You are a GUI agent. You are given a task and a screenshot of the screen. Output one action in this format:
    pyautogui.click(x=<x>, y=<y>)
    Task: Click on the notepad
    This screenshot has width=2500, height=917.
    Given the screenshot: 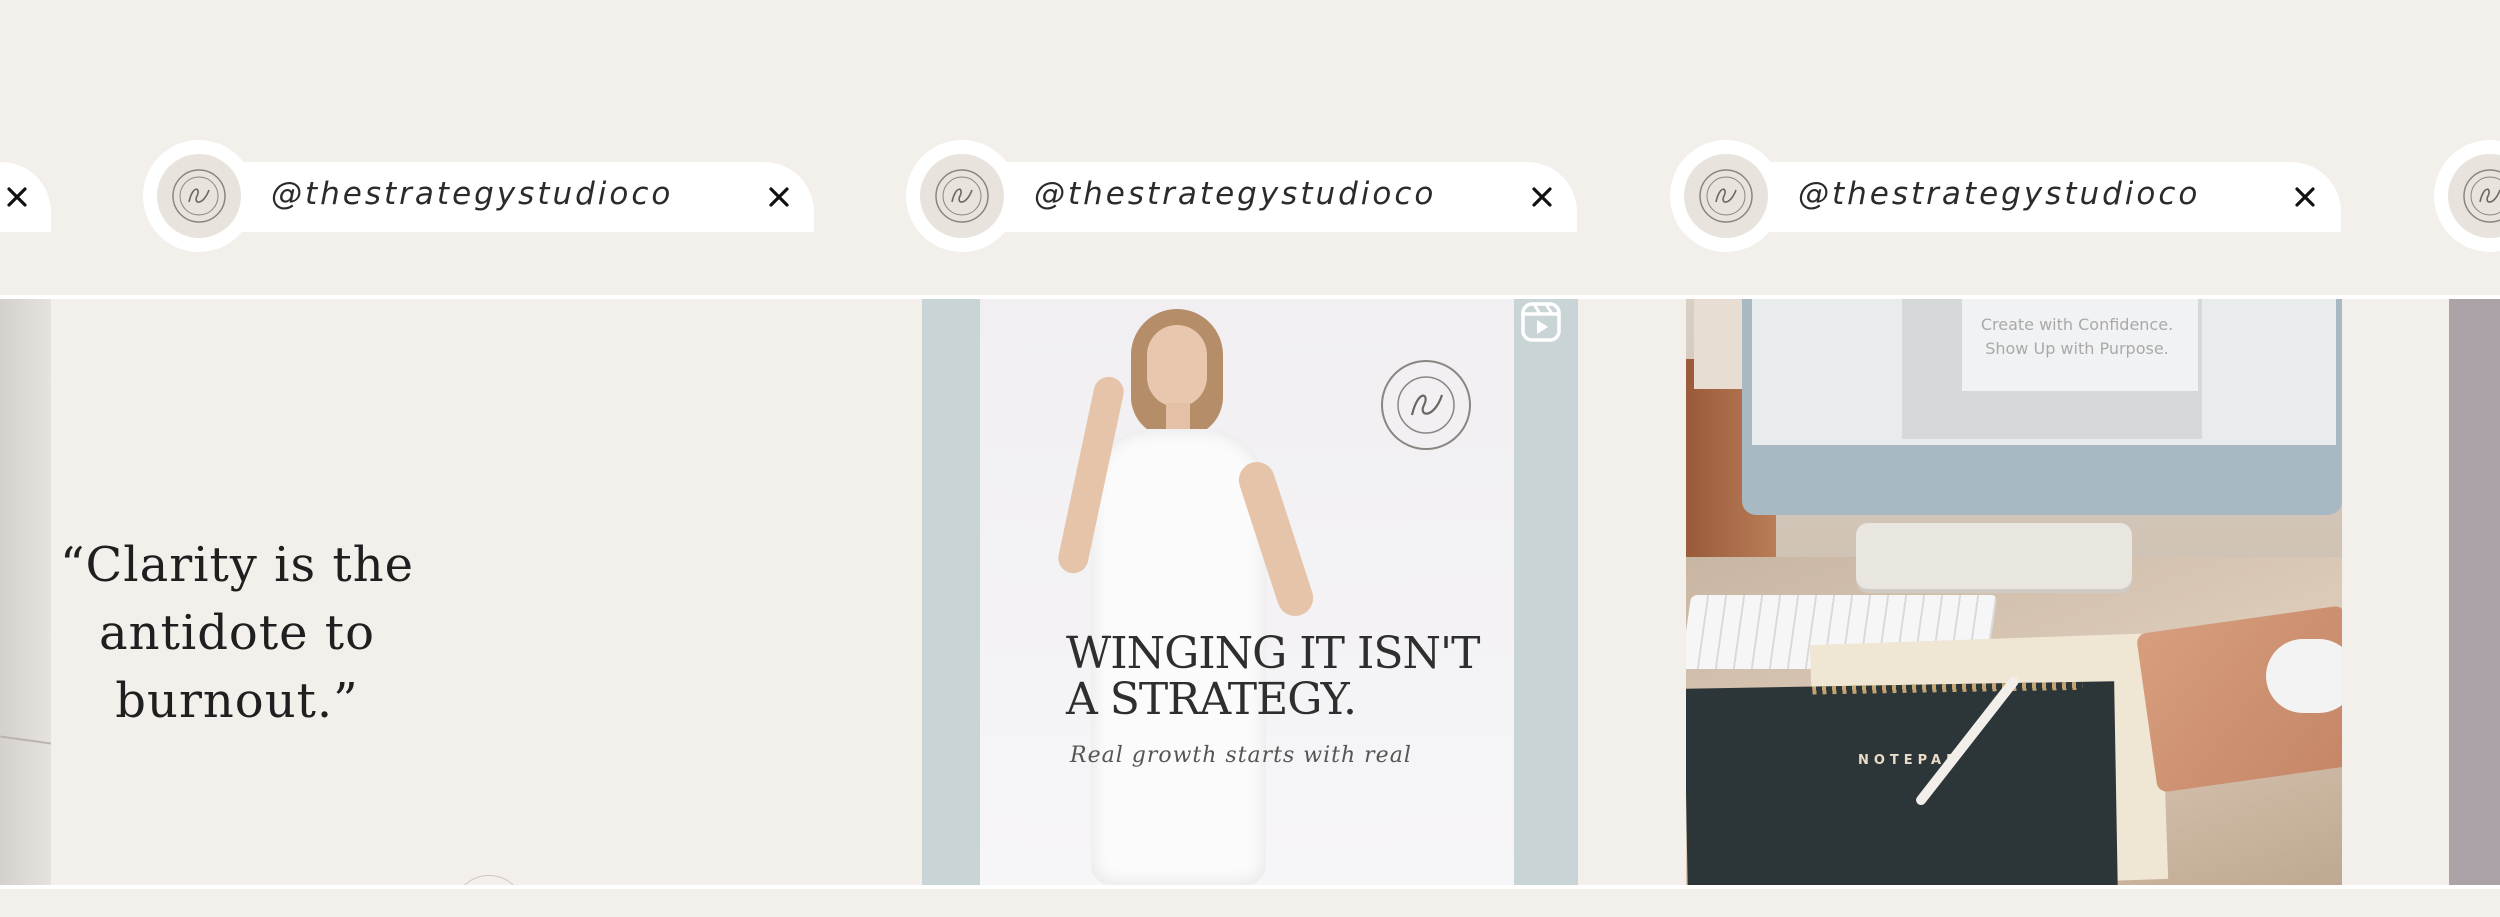 What is the action you would take?
    pyautogui.click(x=1902, y=783)
    